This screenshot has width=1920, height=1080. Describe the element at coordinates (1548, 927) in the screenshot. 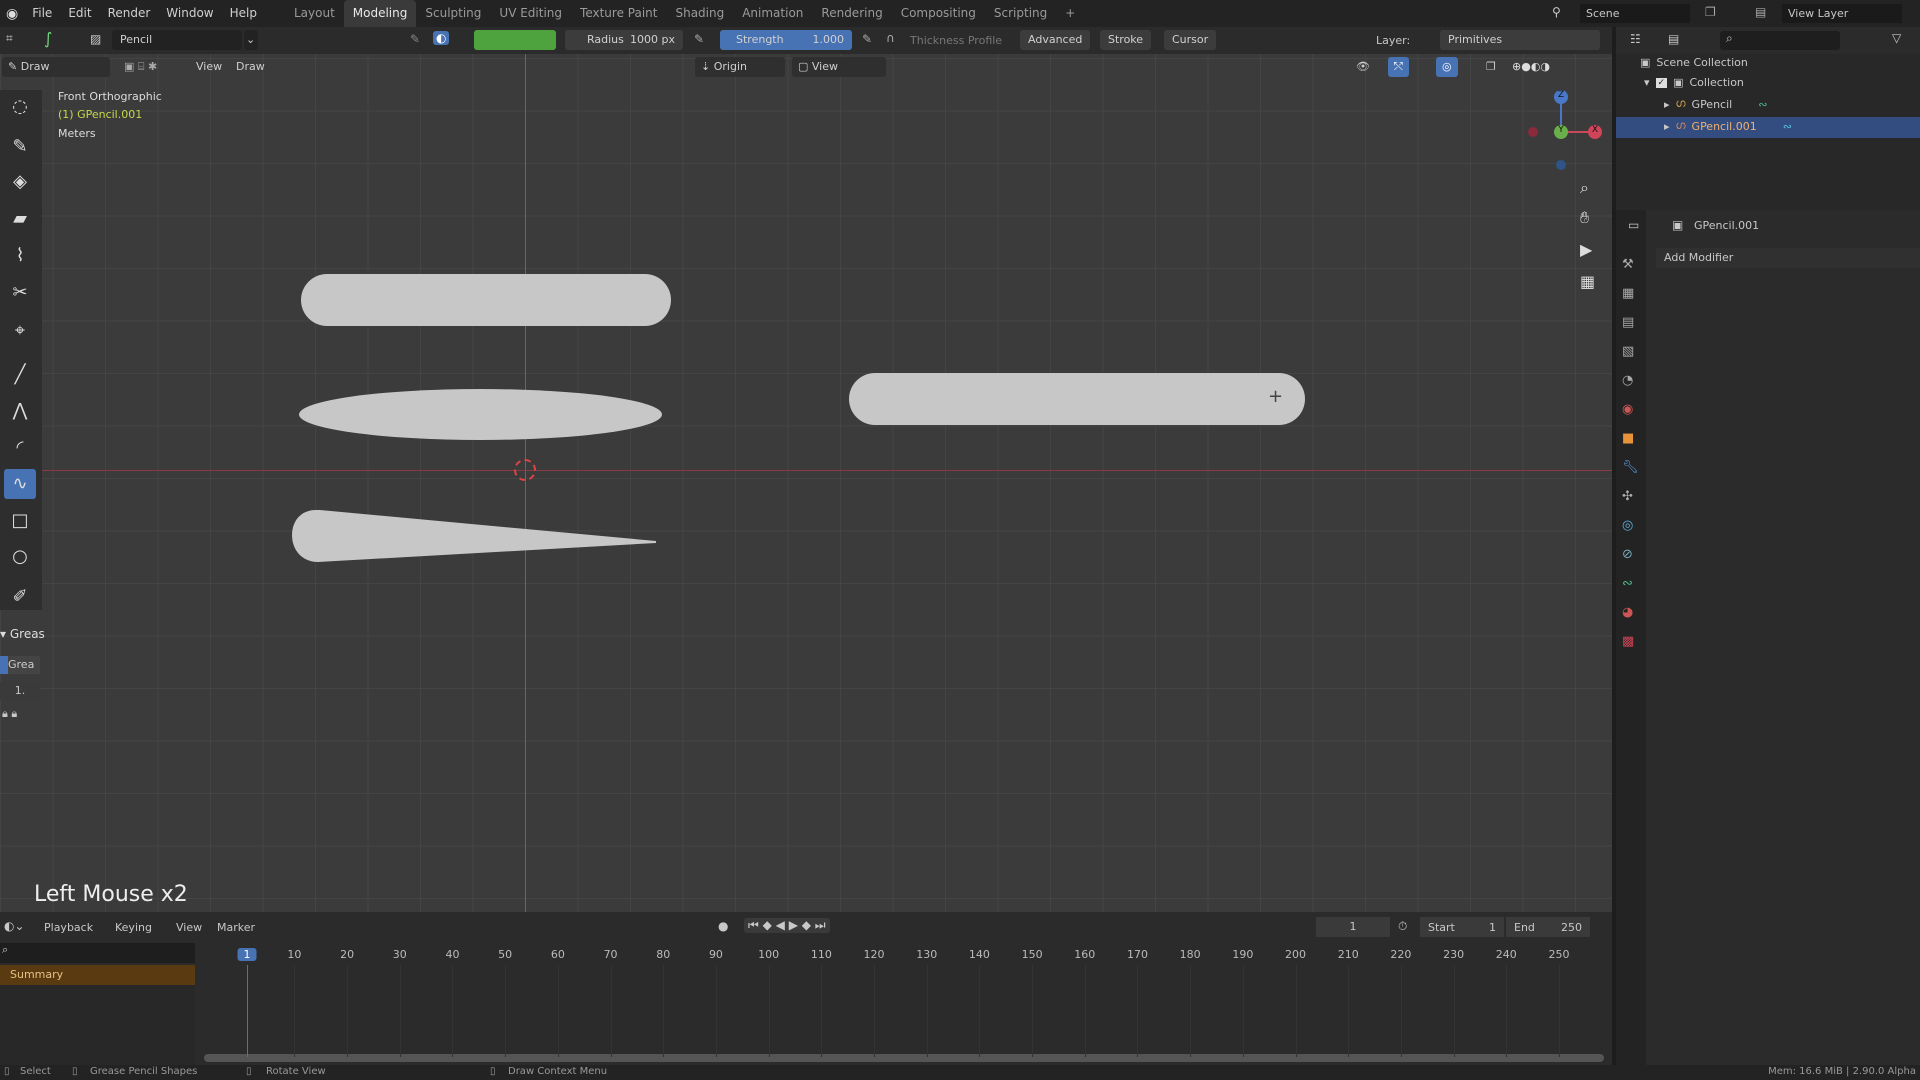

I see `end-frame-field: End 250` at that location.